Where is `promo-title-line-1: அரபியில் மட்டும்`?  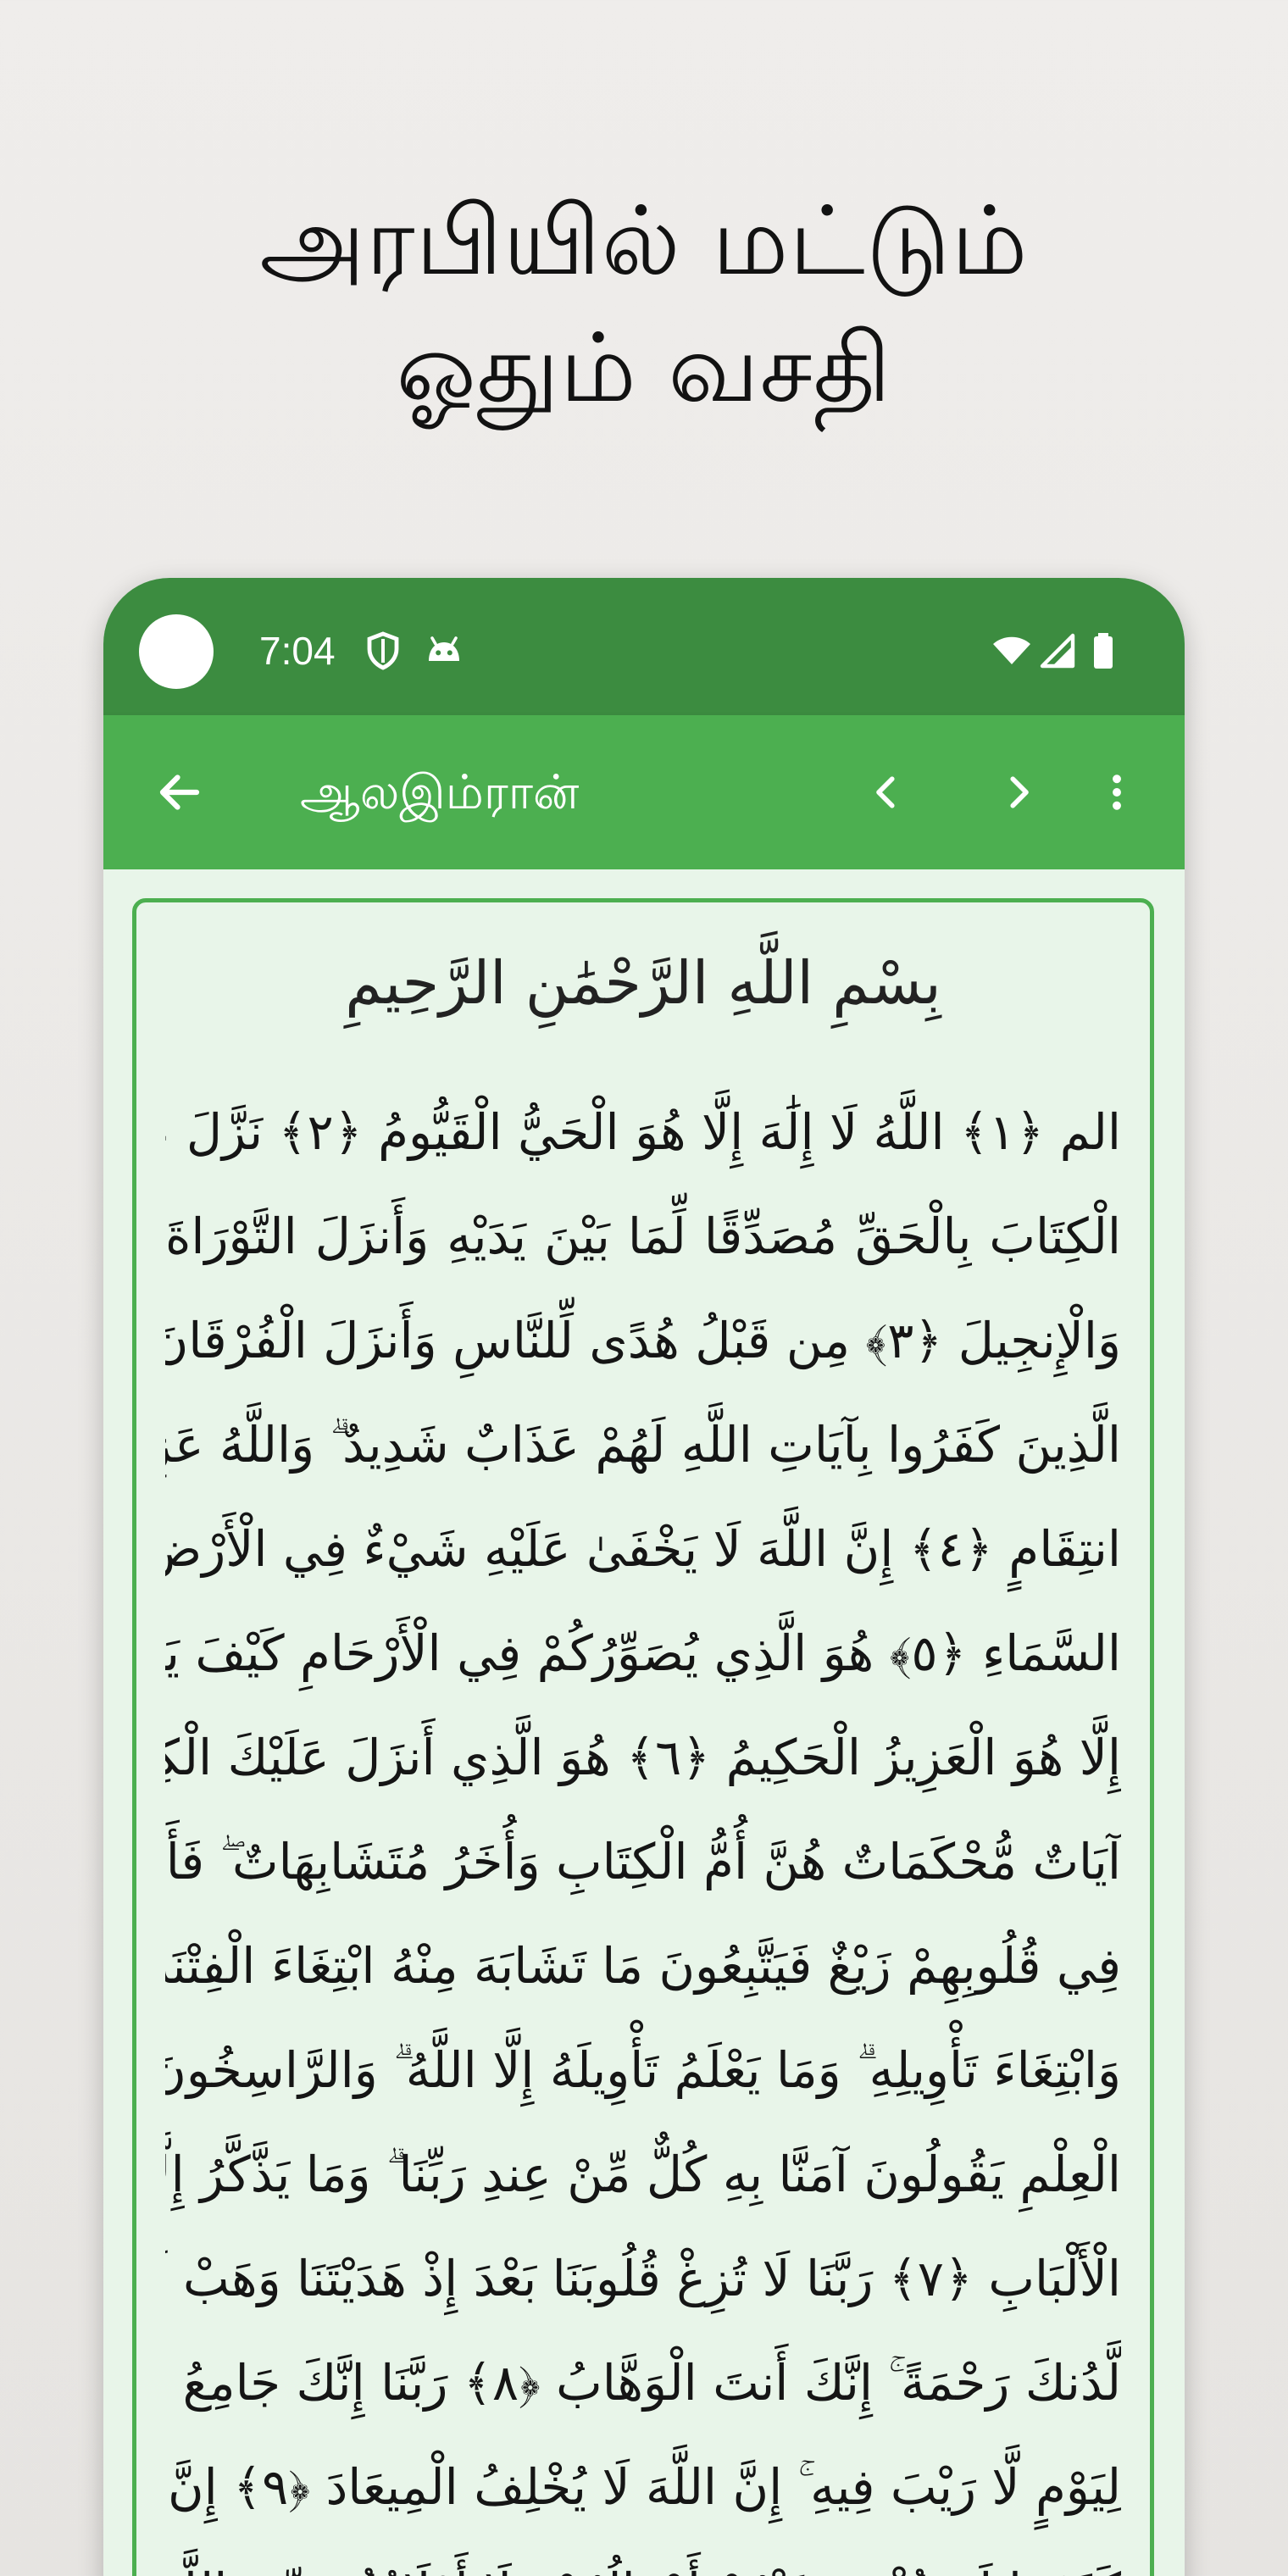
promo-title-line-1: அரபியில் மட்டும் is located at coordinates (644, 241).